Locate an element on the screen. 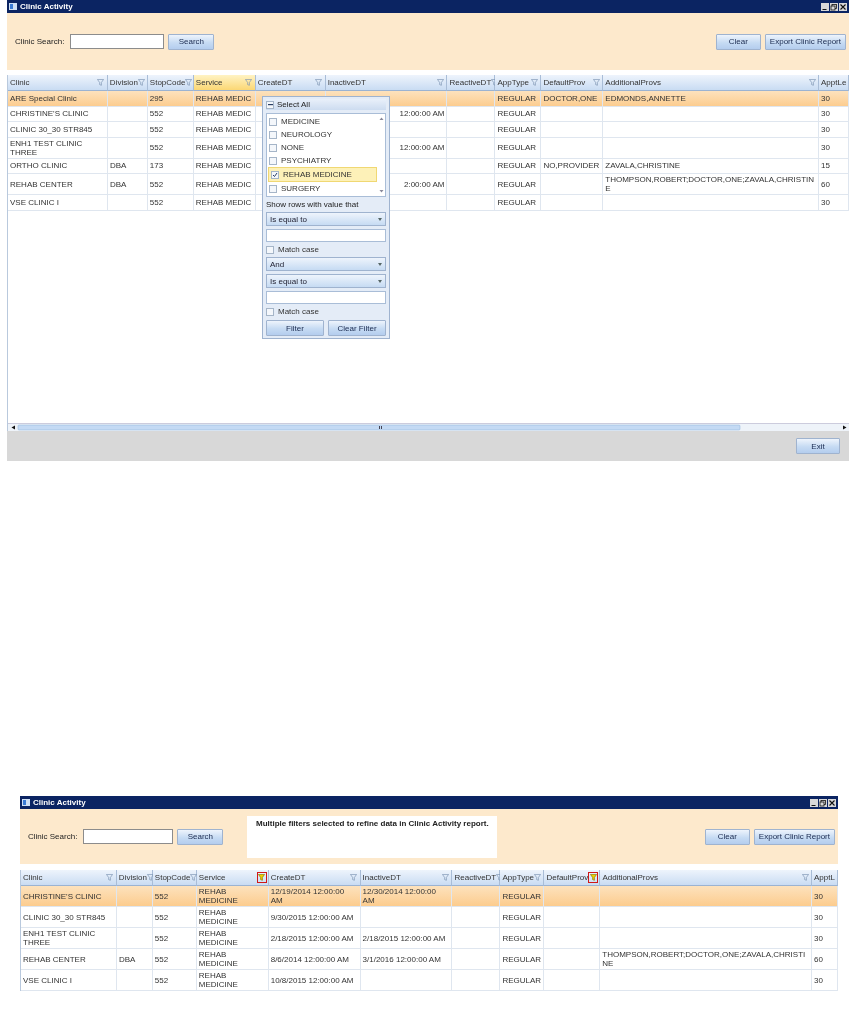  caret-icon is located at coordinates (380, 219).